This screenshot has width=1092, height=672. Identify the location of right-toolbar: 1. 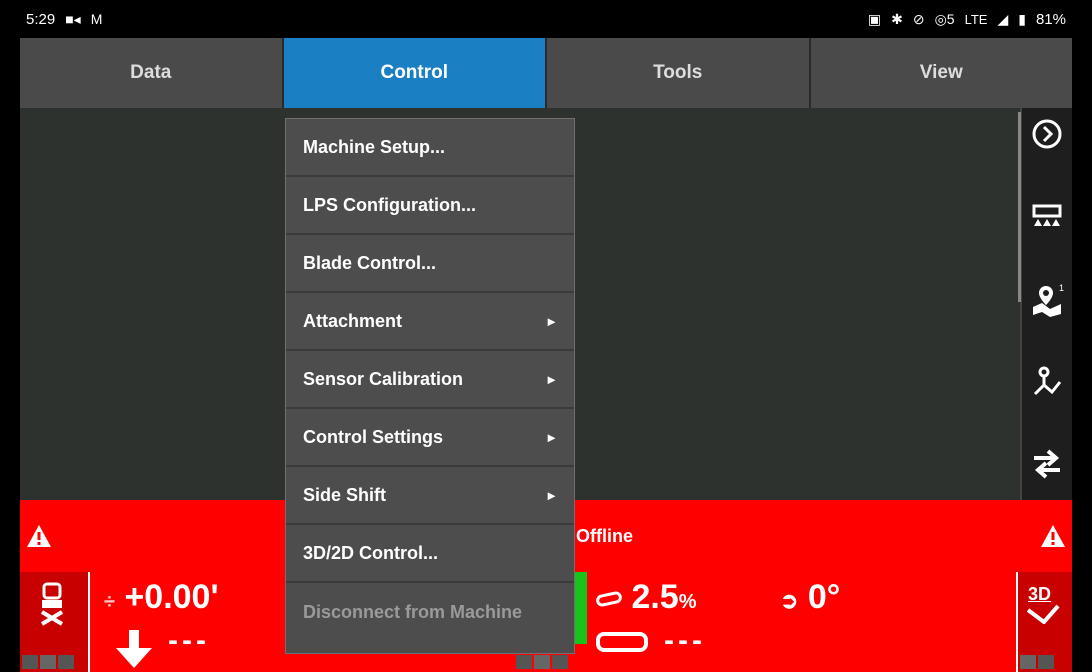
(1045, 304).